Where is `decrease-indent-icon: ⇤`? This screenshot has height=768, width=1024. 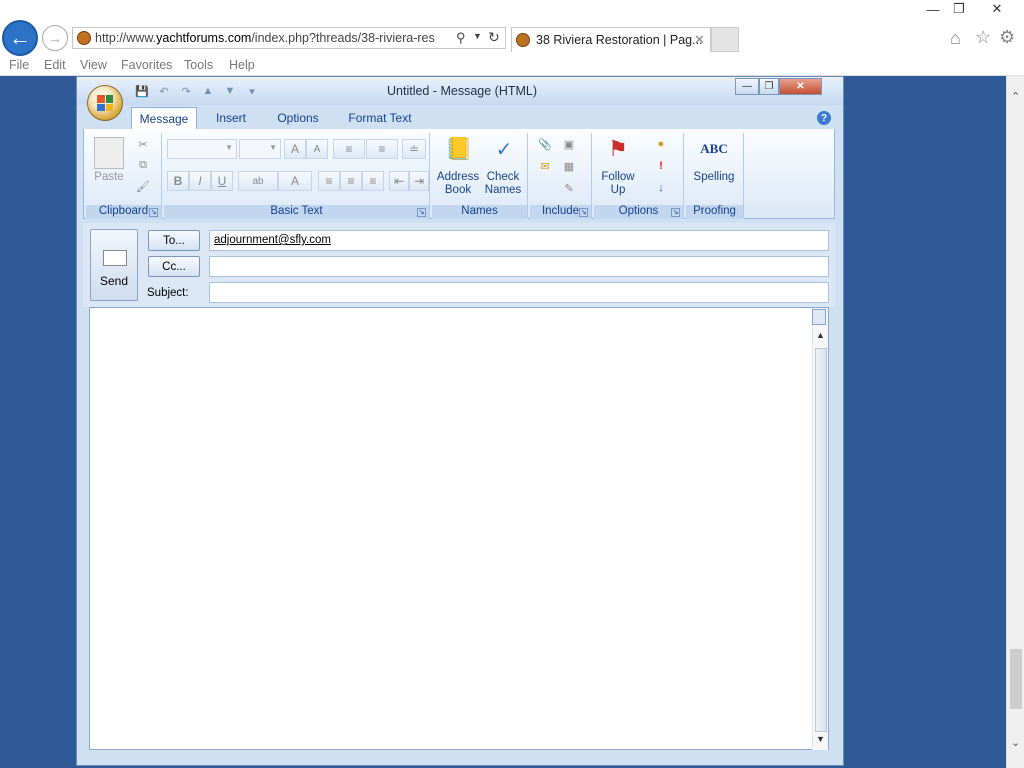 decrease-indent-icon: ⇤ is located at coordinates (399, 181).